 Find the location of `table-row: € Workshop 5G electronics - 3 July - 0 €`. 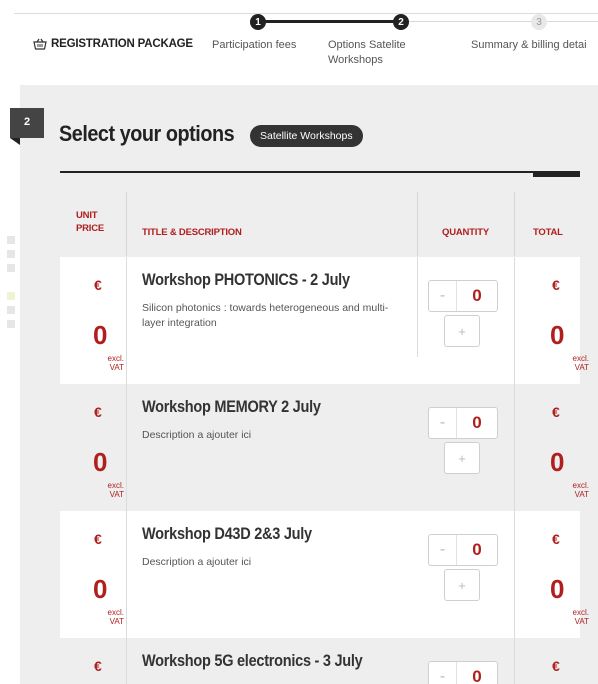

table-row: € Workshop 5G electronics - 3 July - 0 € is located at coordinates (320, 661).